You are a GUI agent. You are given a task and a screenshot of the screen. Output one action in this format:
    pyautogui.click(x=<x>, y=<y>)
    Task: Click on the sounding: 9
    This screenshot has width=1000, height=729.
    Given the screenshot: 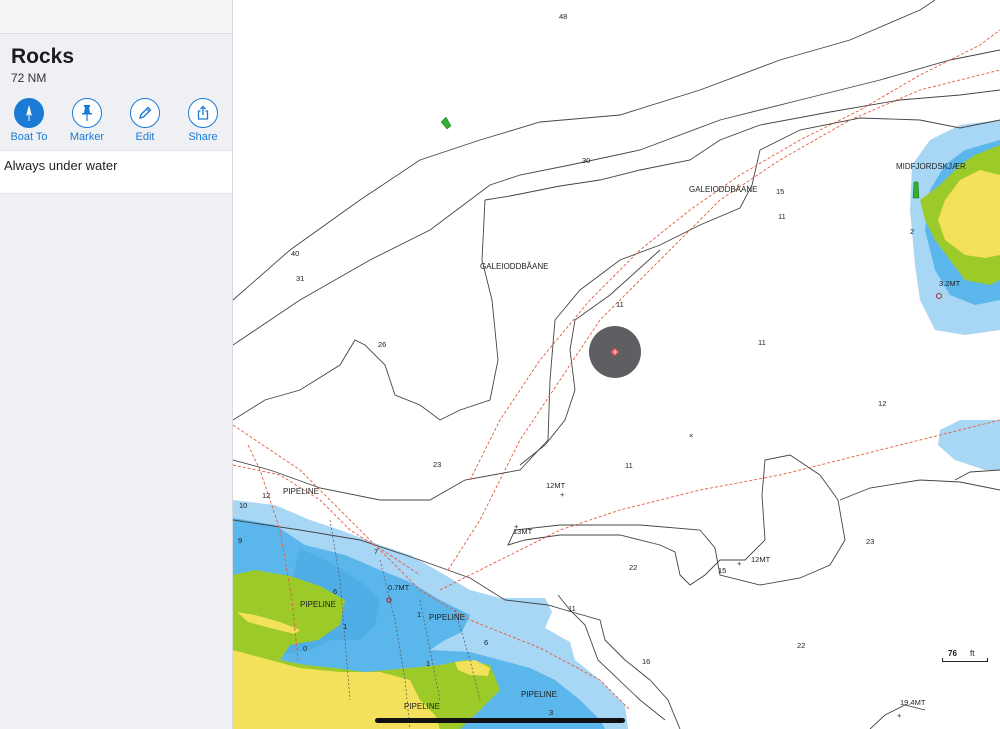 What is the action you would take?
    pyautogui.click(x=240, y=540)
    